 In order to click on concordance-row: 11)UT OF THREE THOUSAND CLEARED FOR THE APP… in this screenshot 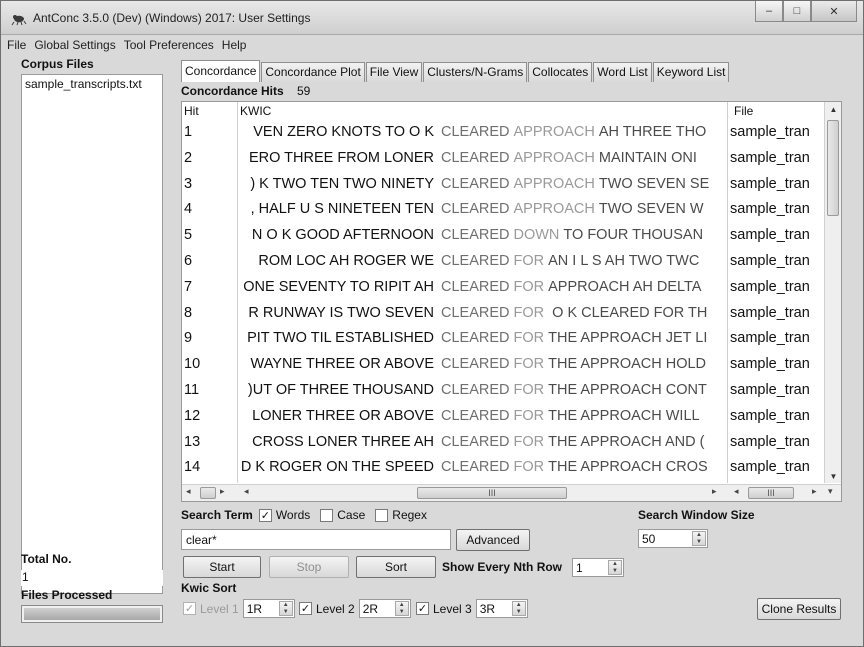, I will do `click(503, 392)`.